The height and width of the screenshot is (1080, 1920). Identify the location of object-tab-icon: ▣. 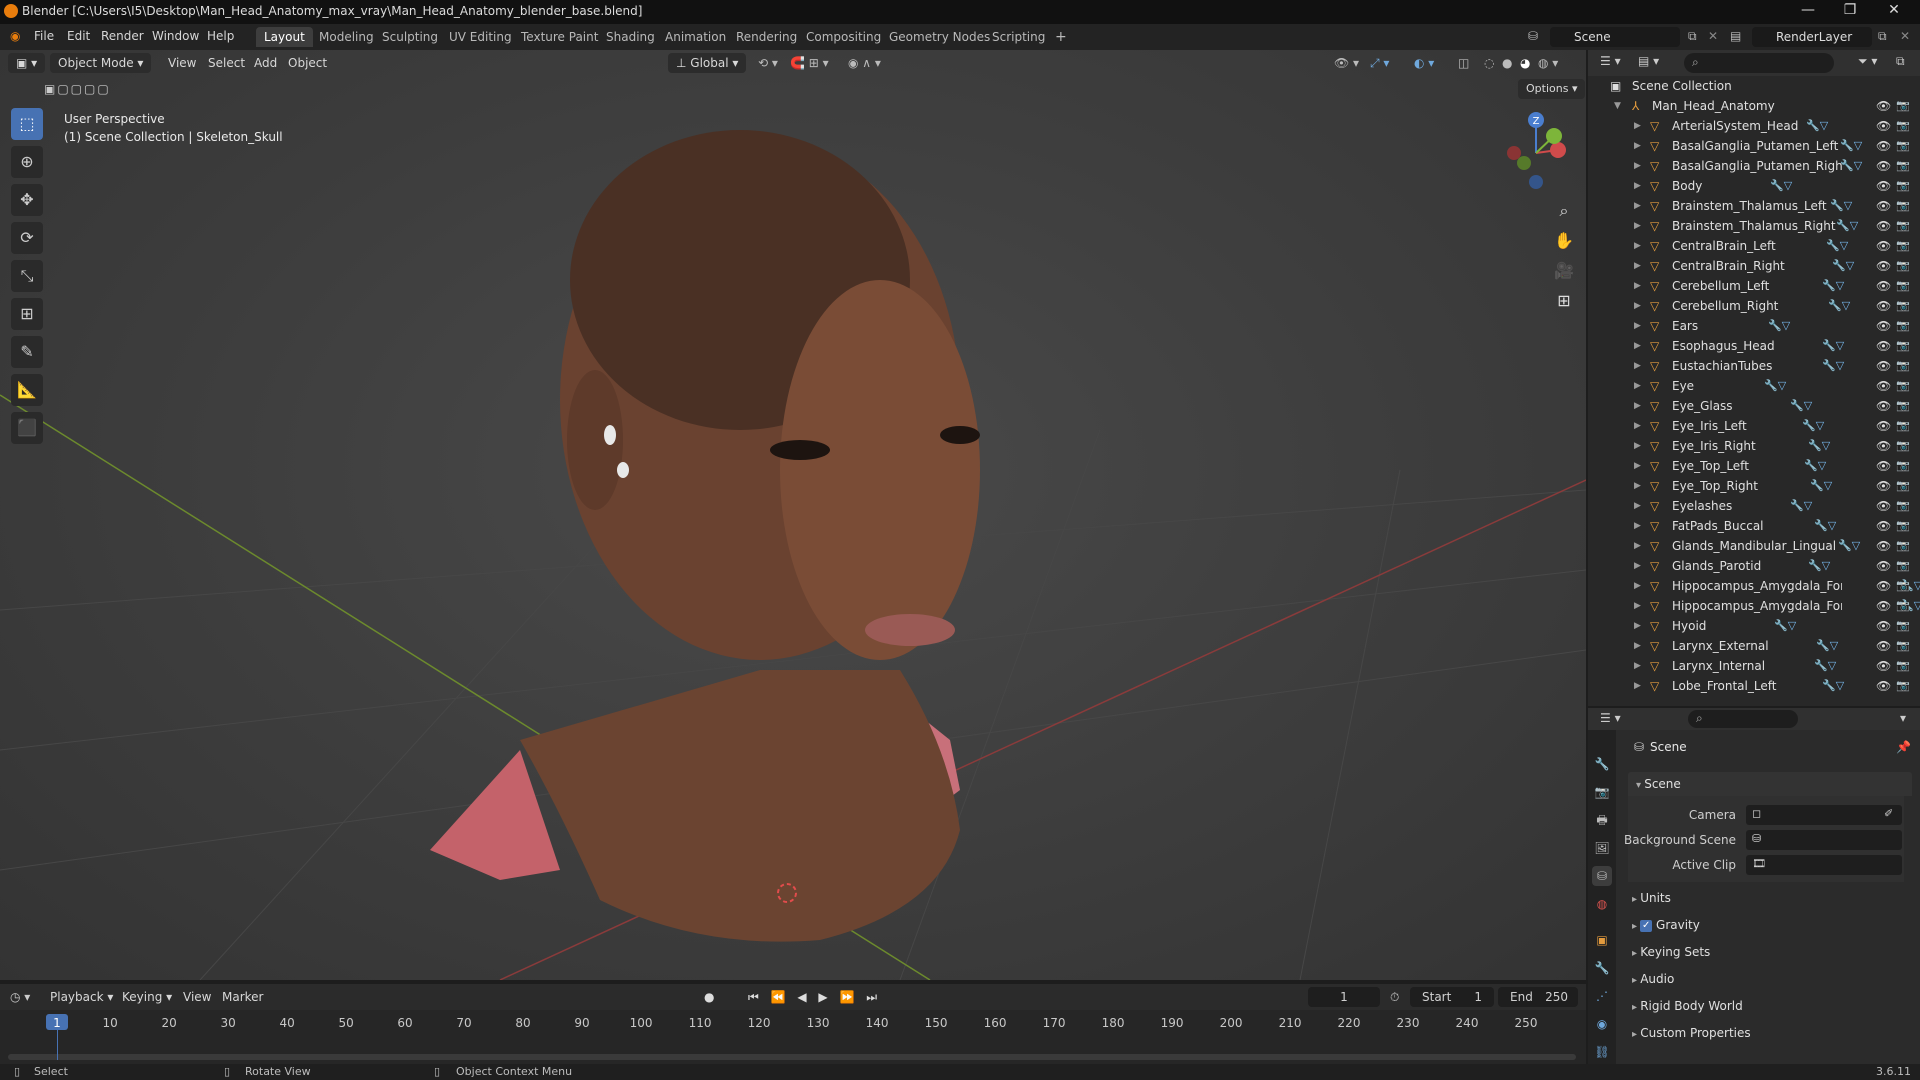
(1602, 940).